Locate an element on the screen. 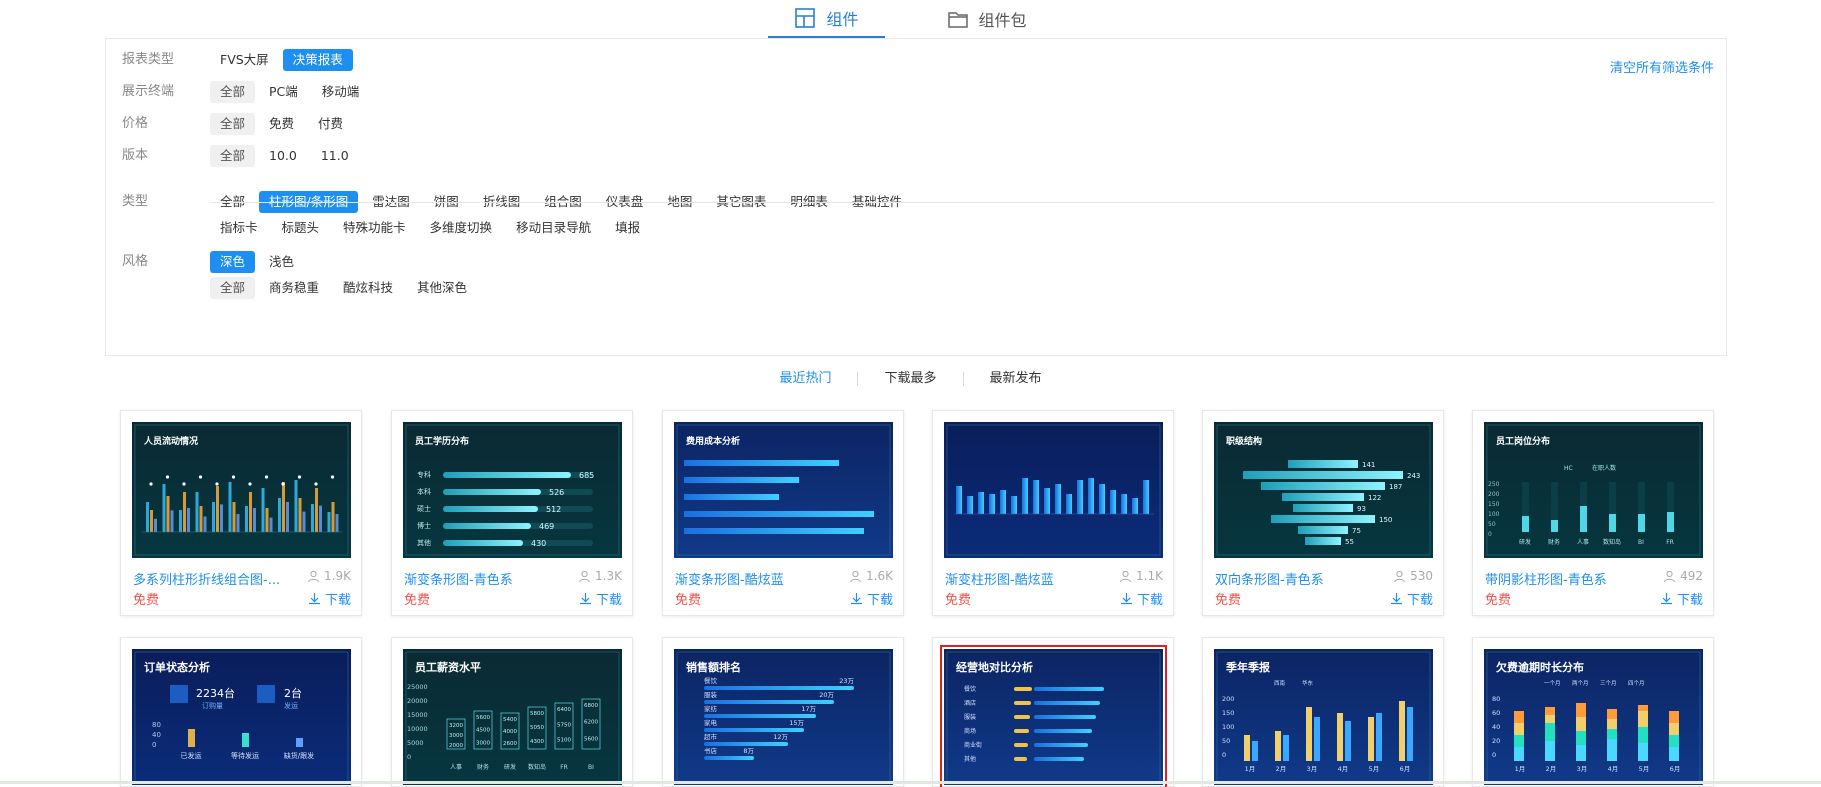 The width and height of the screenshot is (1821, 787). component-card: 渐变柱形图-酷炫蓝 1.1K 免费 下载 is located at coordinates (1053, 513).